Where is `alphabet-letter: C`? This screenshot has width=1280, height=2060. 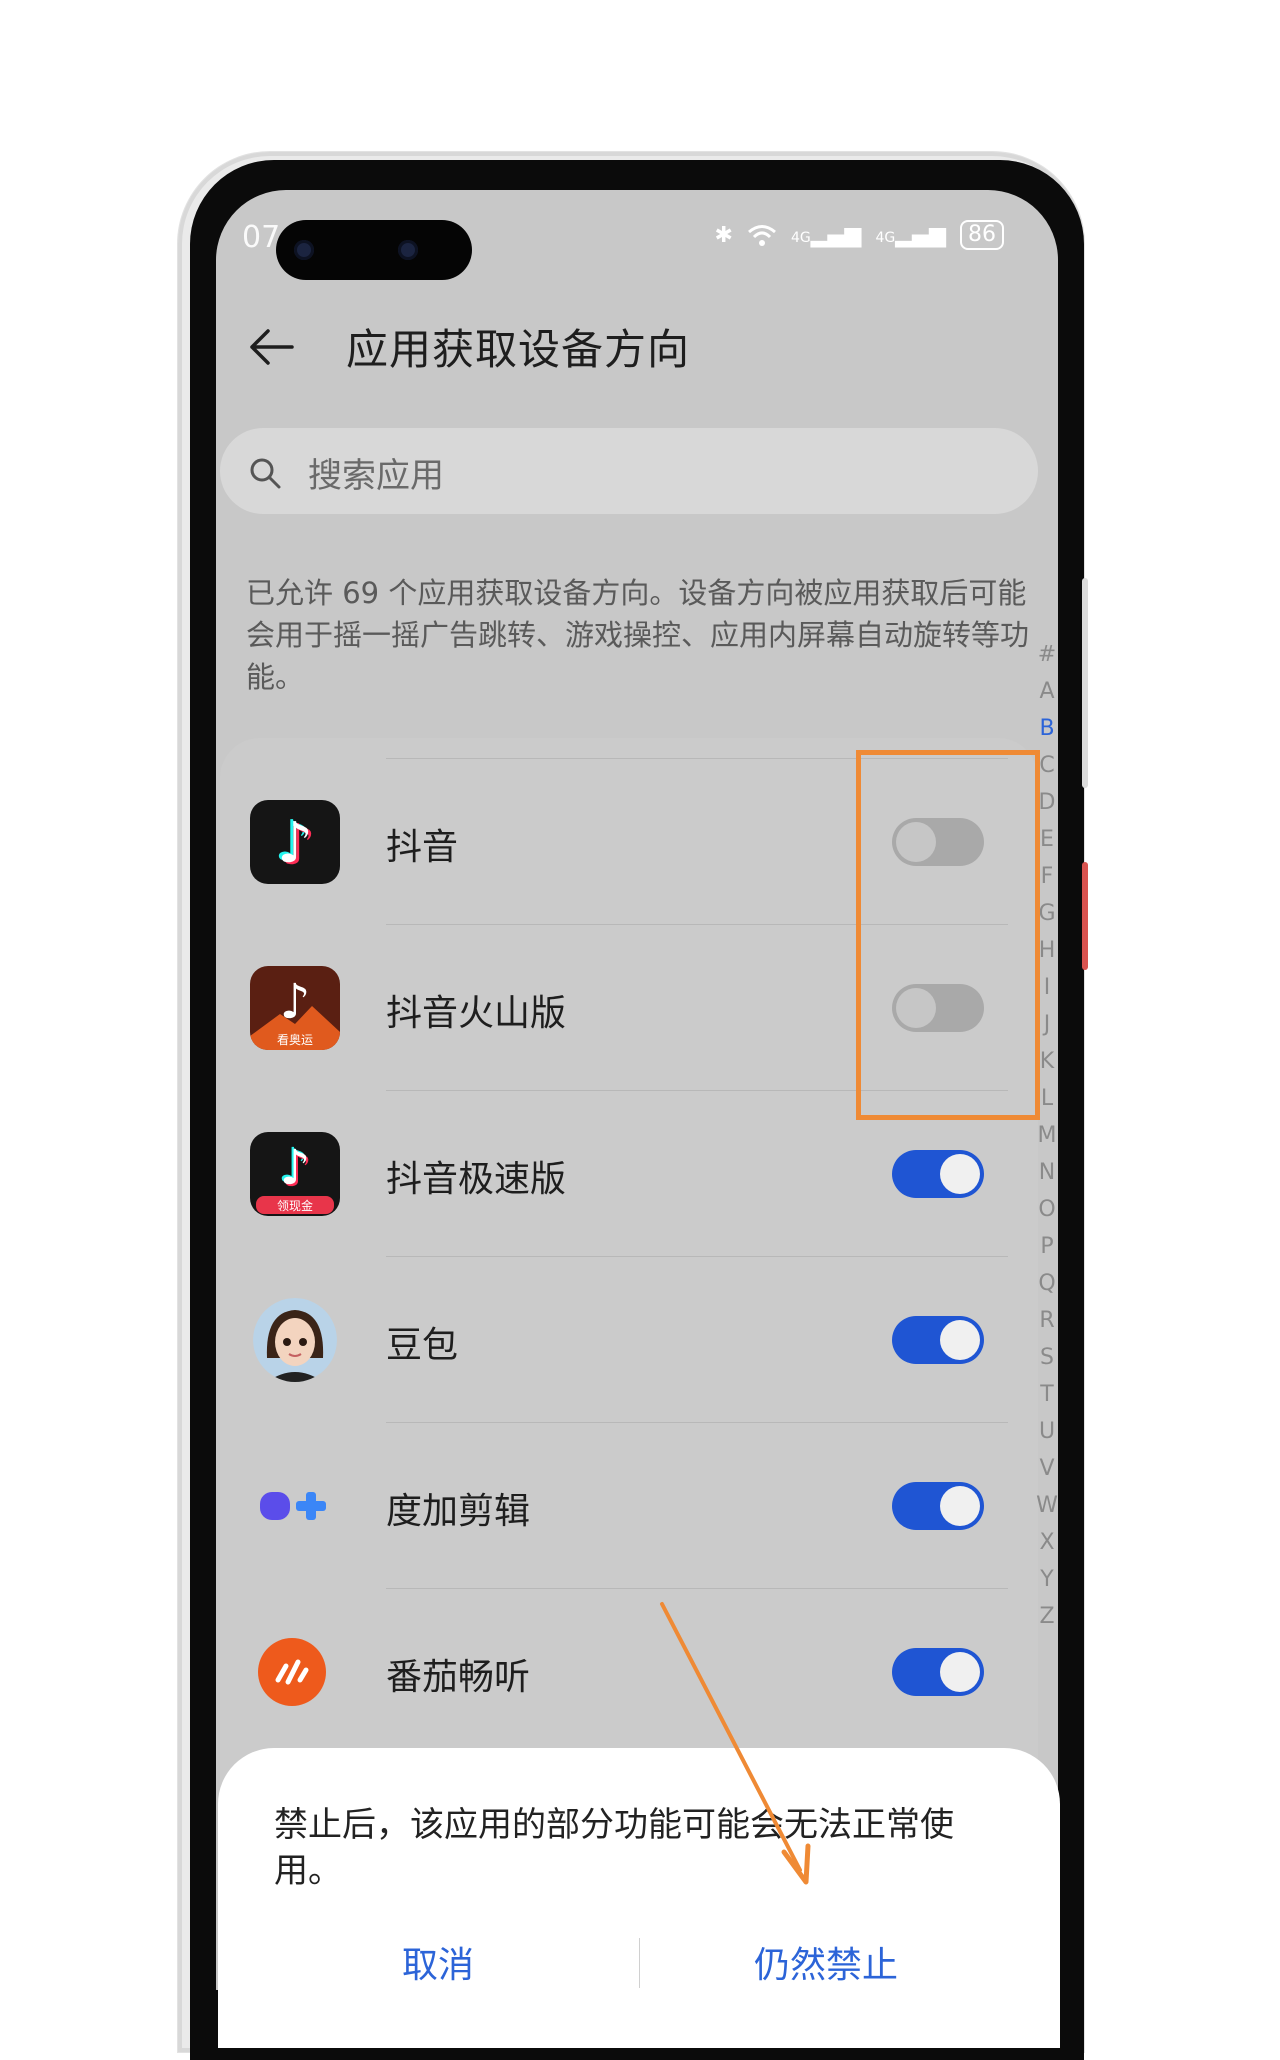
alphabet-letter: C is located at coordinates (1046, 765).